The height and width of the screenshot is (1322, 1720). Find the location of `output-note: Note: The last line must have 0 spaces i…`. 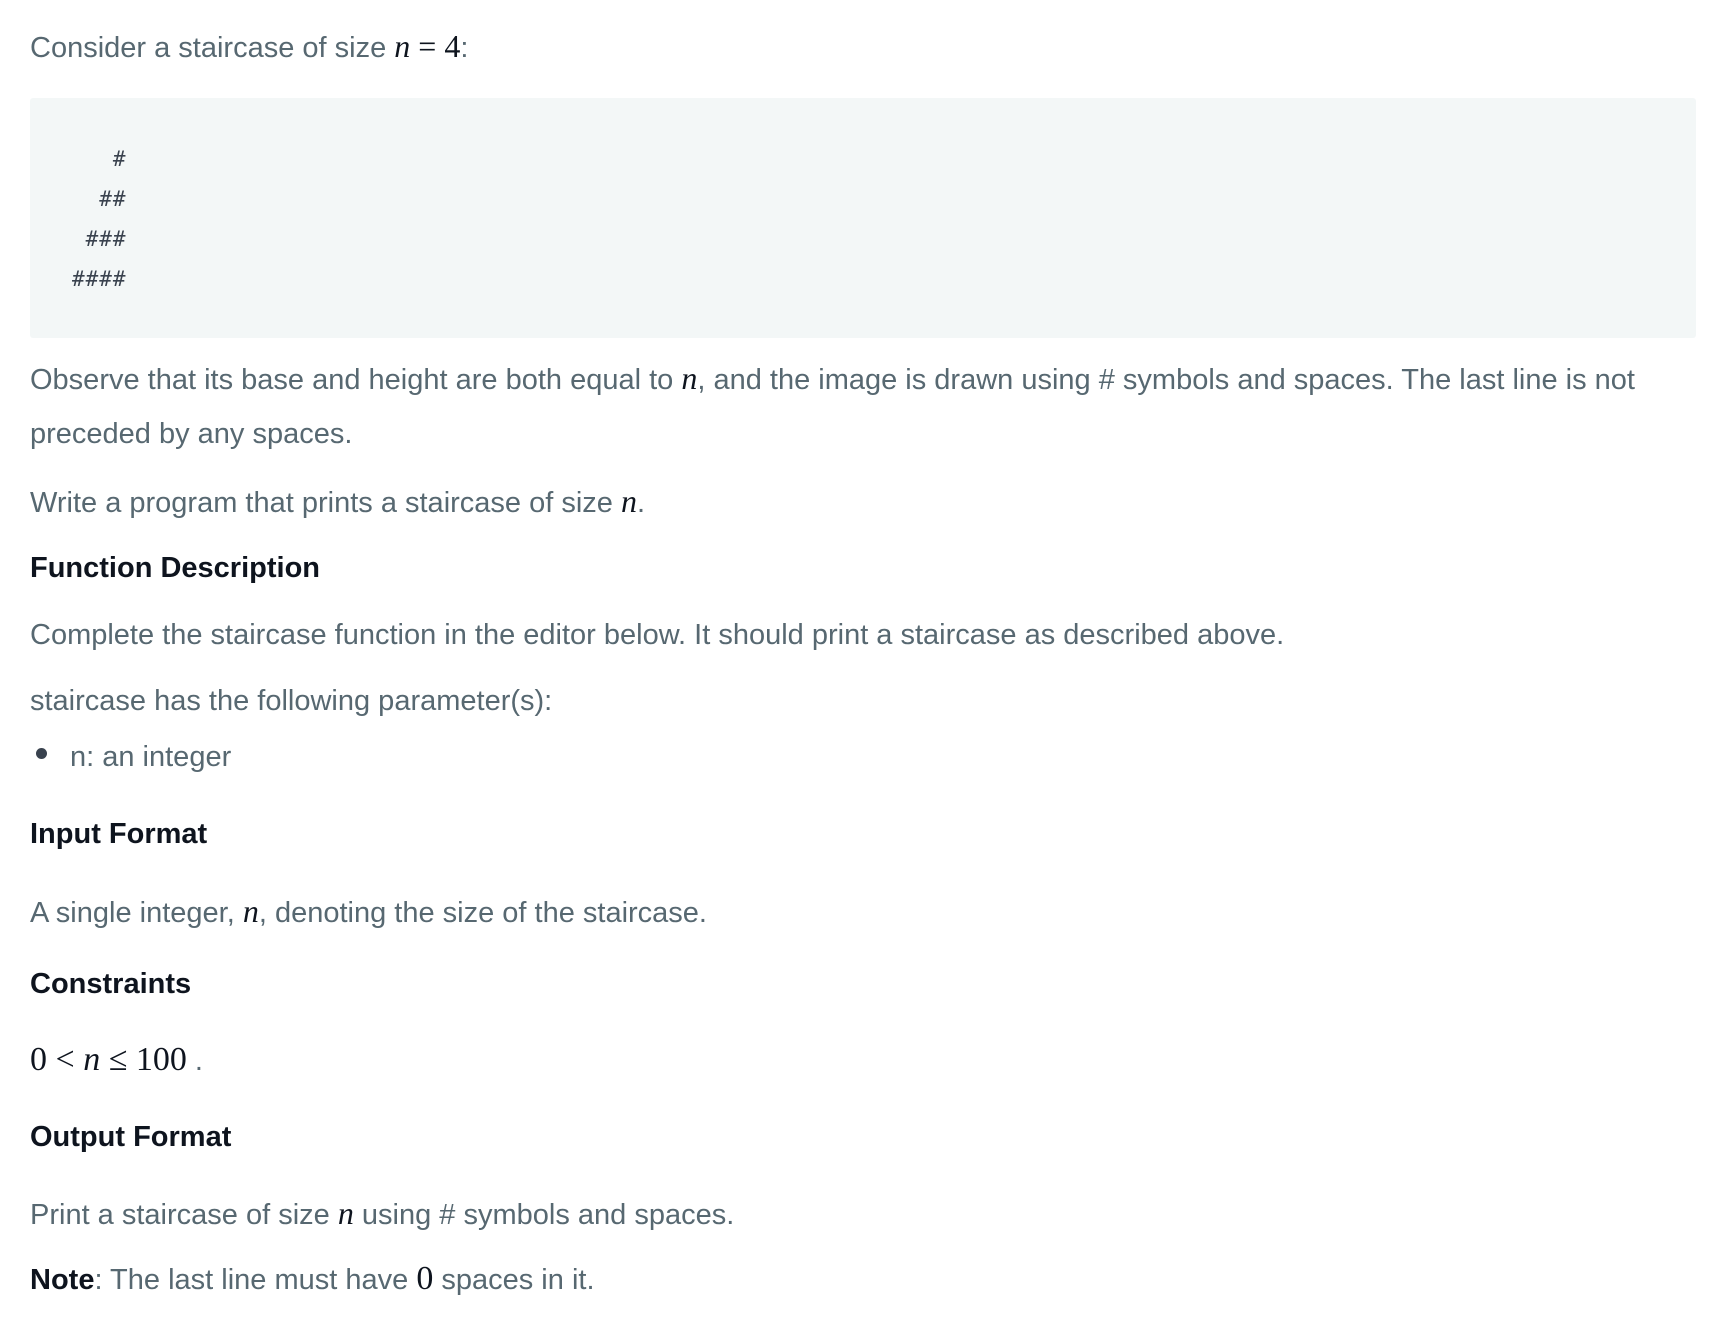

output-note: Note: The last line must have 0 spaces i… is located at coordinates (312, 1279).